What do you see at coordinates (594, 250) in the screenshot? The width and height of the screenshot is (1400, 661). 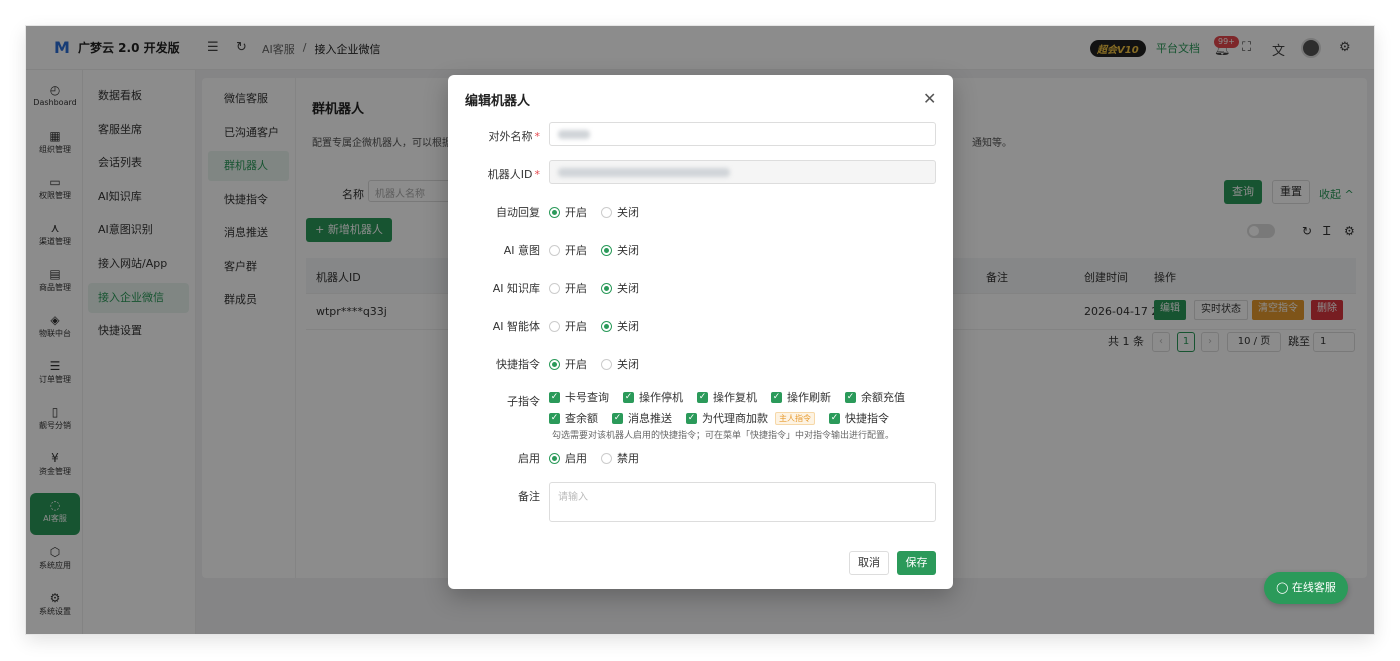 I see `ai-intent-radio-group: 开启 关闭` at bounding box center [594, 250].